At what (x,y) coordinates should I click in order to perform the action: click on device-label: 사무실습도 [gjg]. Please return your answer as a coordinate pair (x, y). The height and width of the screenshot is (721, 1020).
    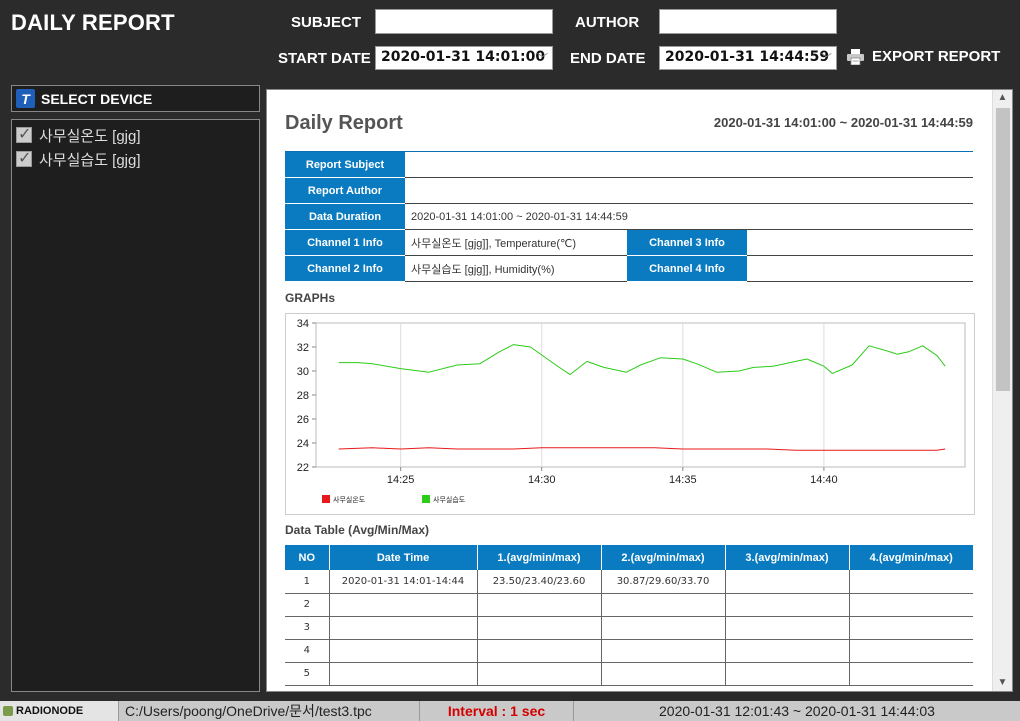
    Looking at the image, I should click on (90, 160).